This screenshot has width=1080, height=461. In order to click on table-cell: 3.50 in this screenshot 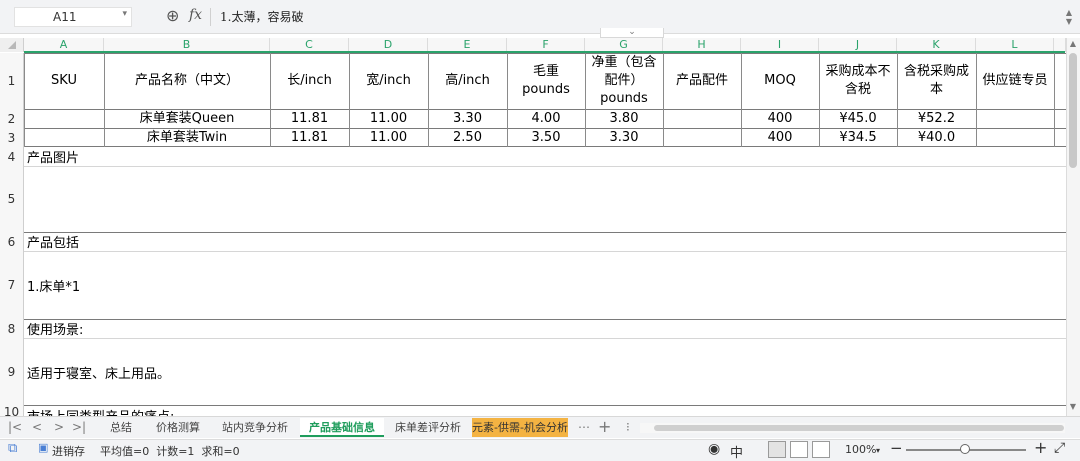, I will do `click(546, 137)`.